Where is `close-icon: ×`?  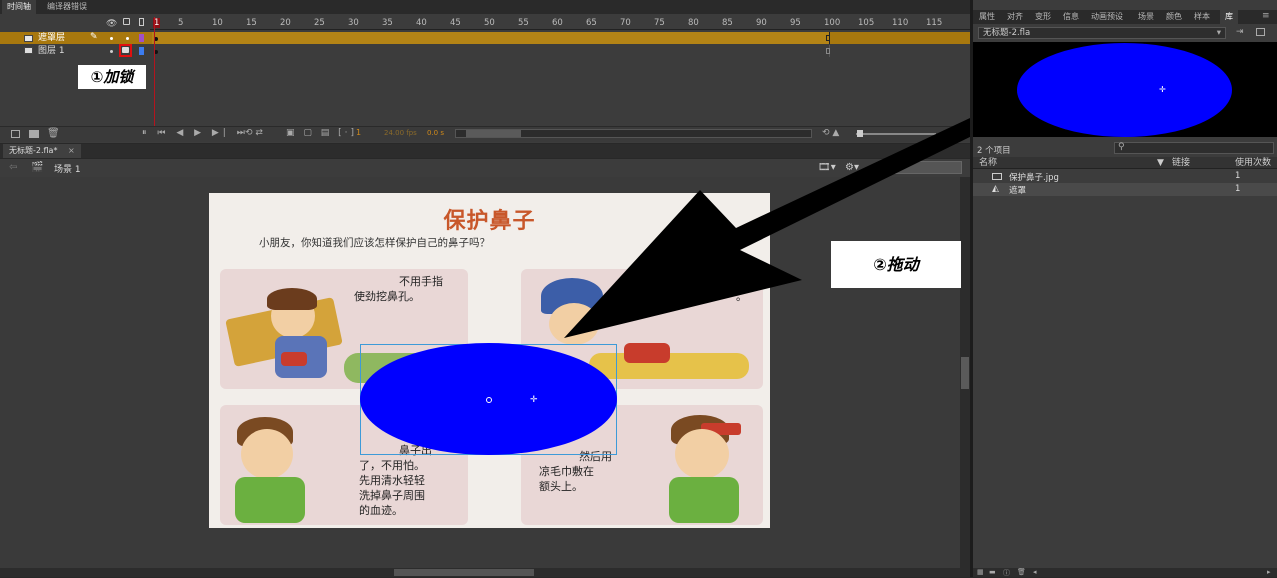 close-icon: × is located at coordinates (71, 150).